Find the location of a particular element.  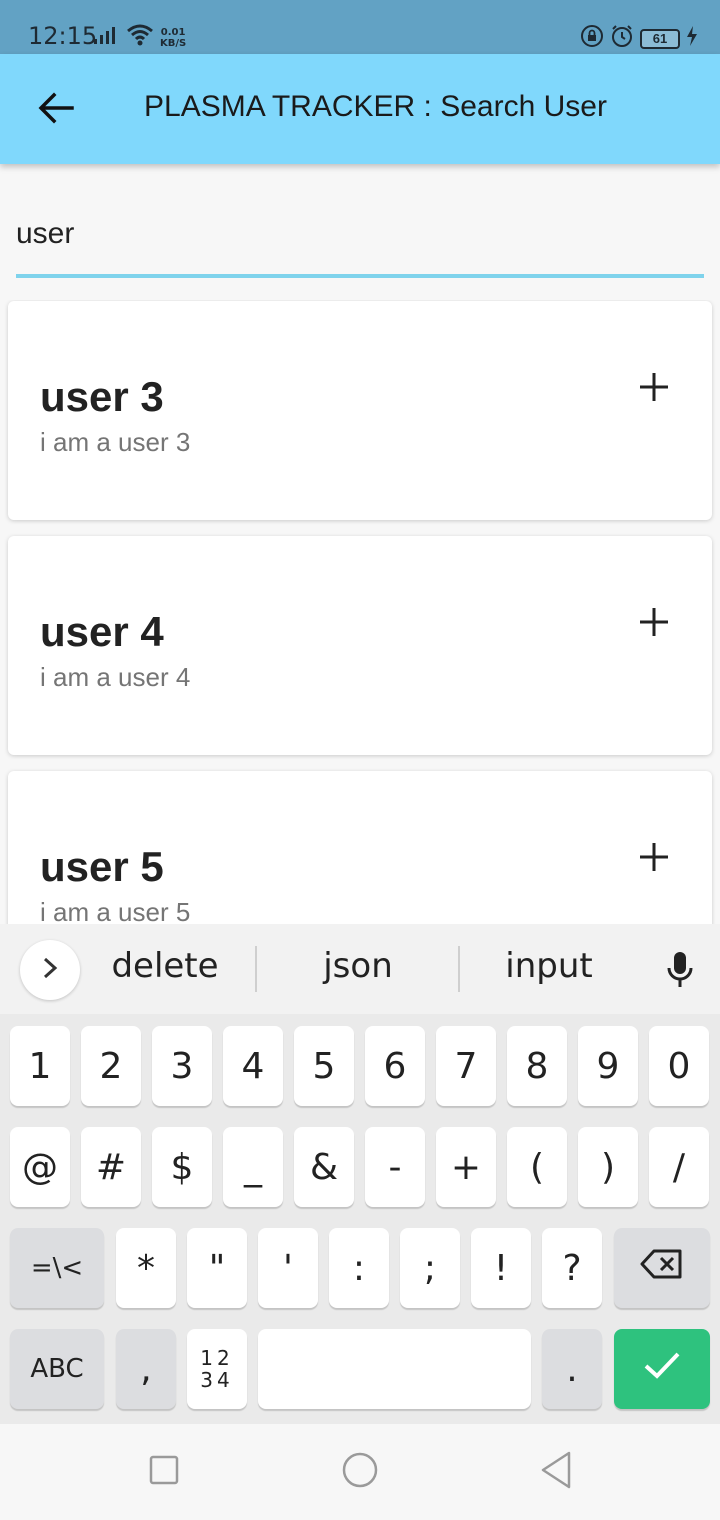

home-button is located at coordinates (360, 1472).